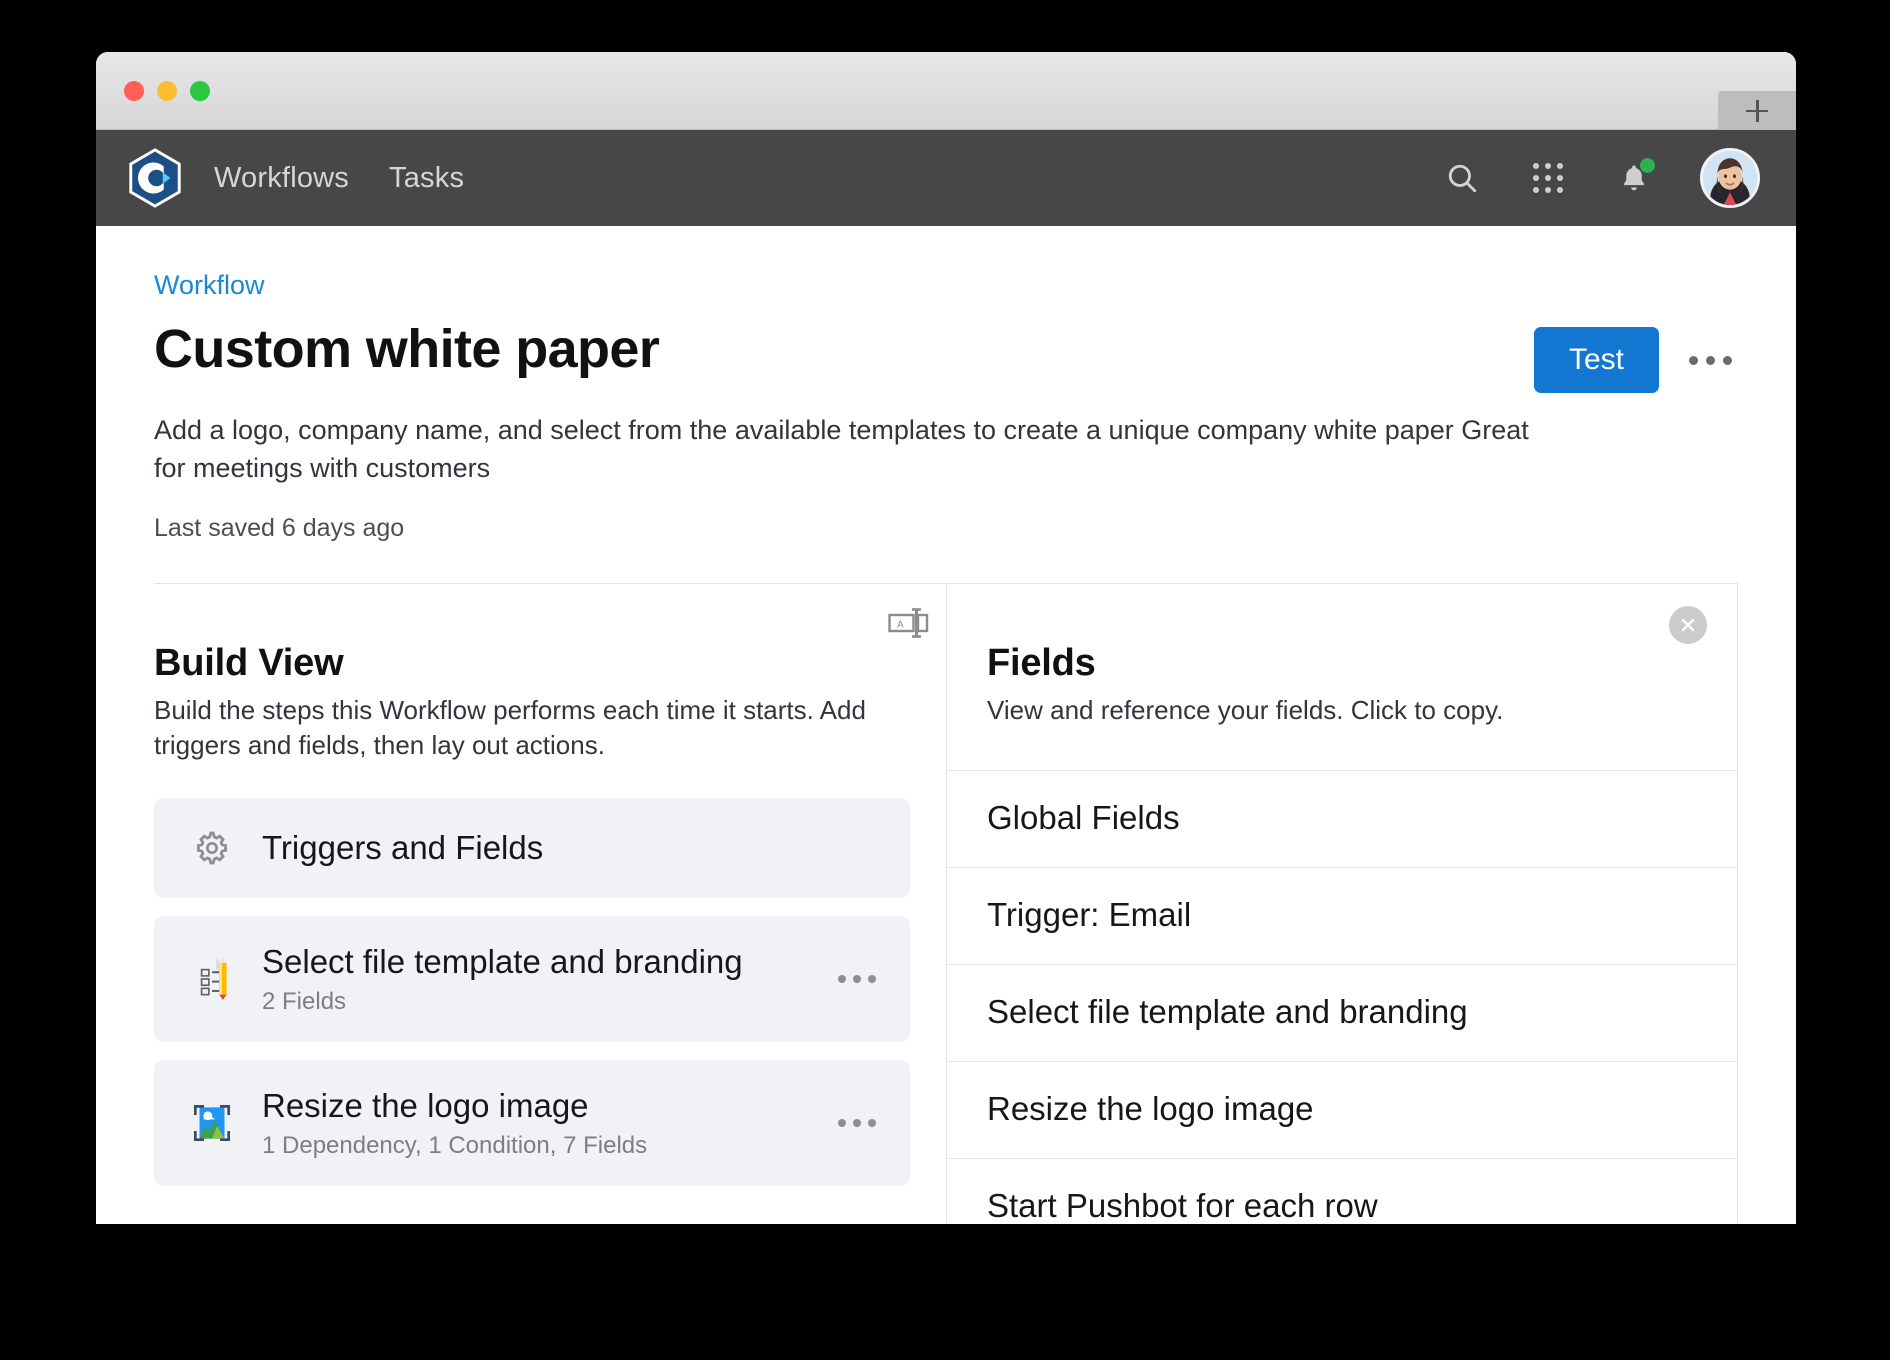 The image size is (1890, 1360). I want to click on list-item: Select file template and branding, so click(1342, 1014).